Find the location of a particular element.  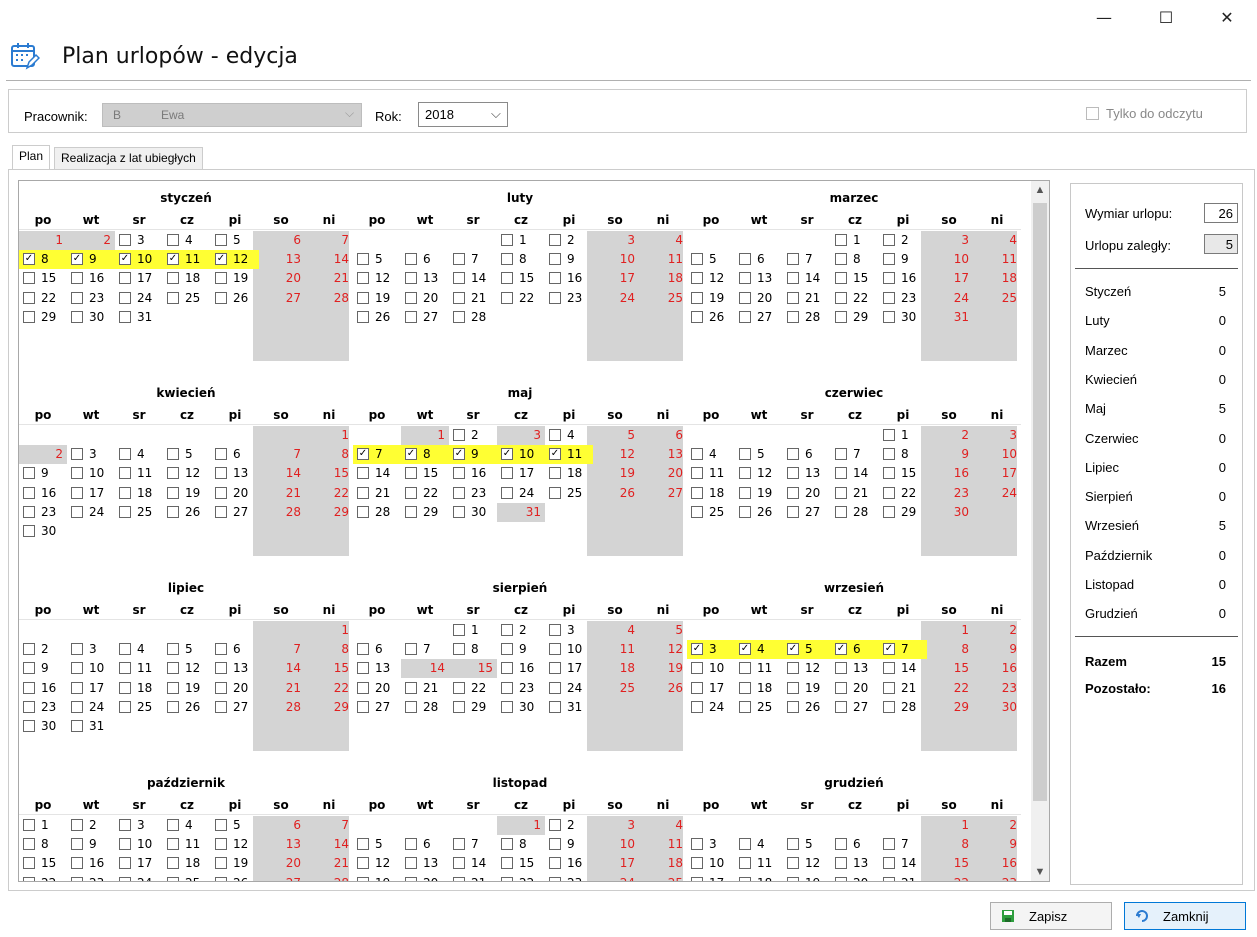

day-checkbox: 21 is located at coordinates (425, 688).